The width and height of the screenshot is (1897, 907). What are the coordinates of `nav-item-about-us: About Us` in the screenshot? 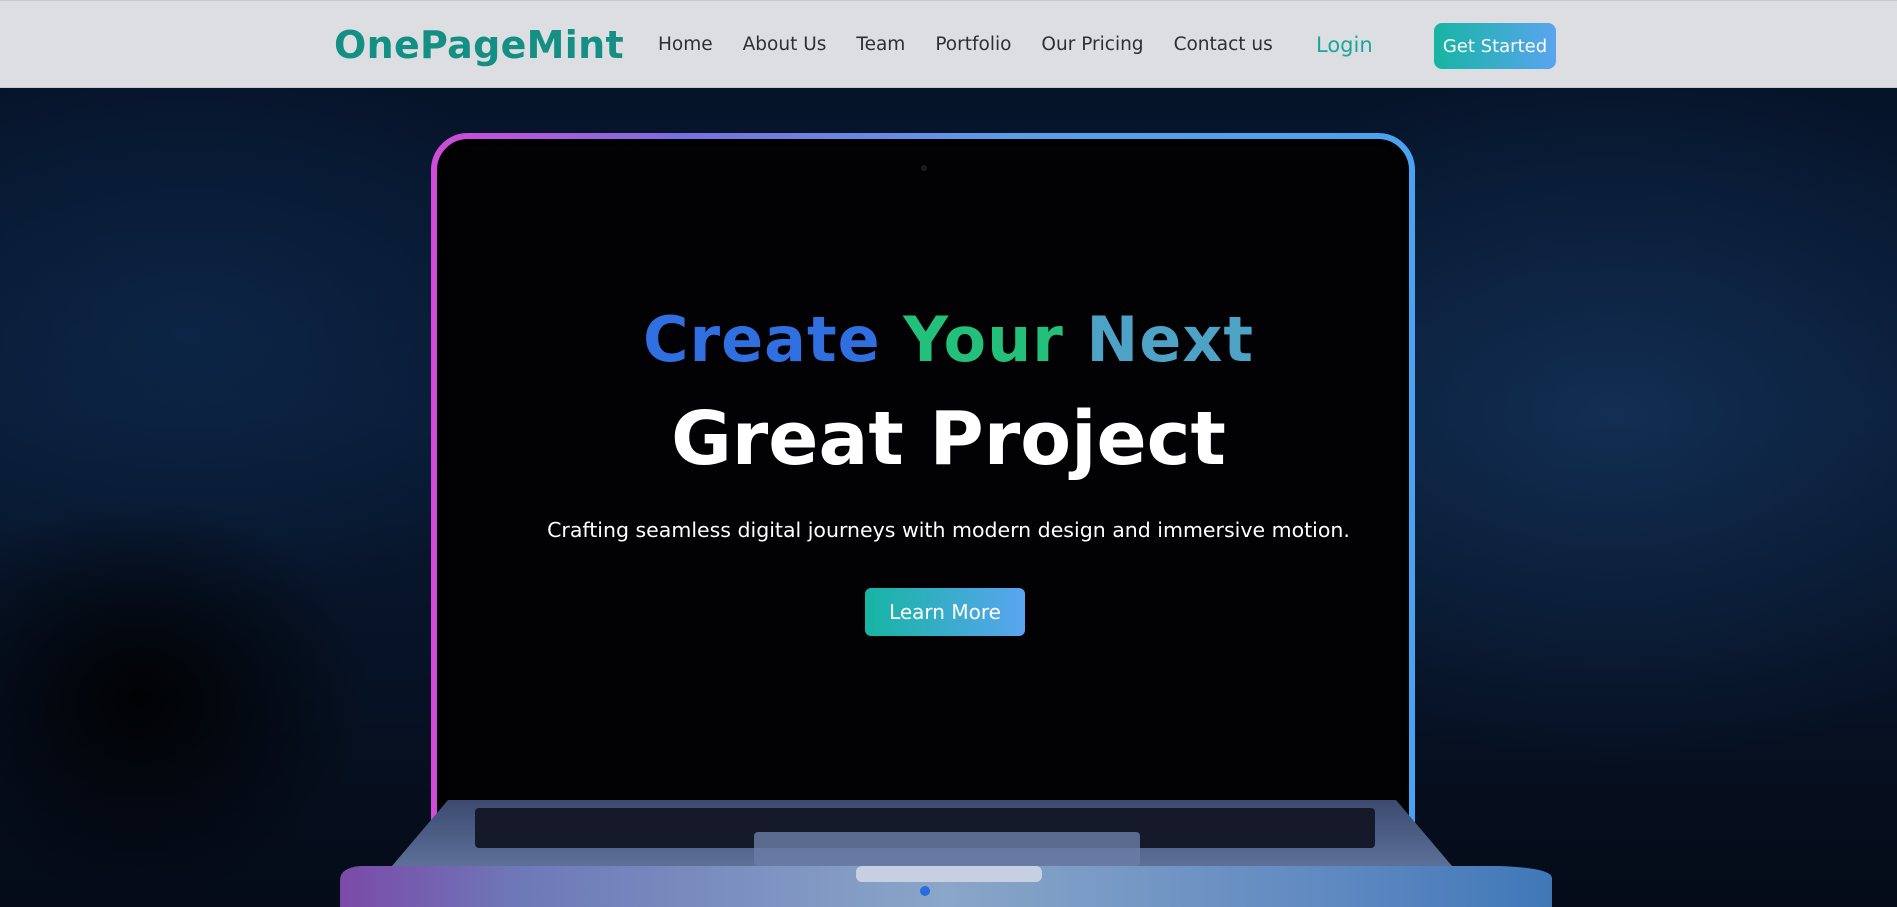 It's located at (785, 45).